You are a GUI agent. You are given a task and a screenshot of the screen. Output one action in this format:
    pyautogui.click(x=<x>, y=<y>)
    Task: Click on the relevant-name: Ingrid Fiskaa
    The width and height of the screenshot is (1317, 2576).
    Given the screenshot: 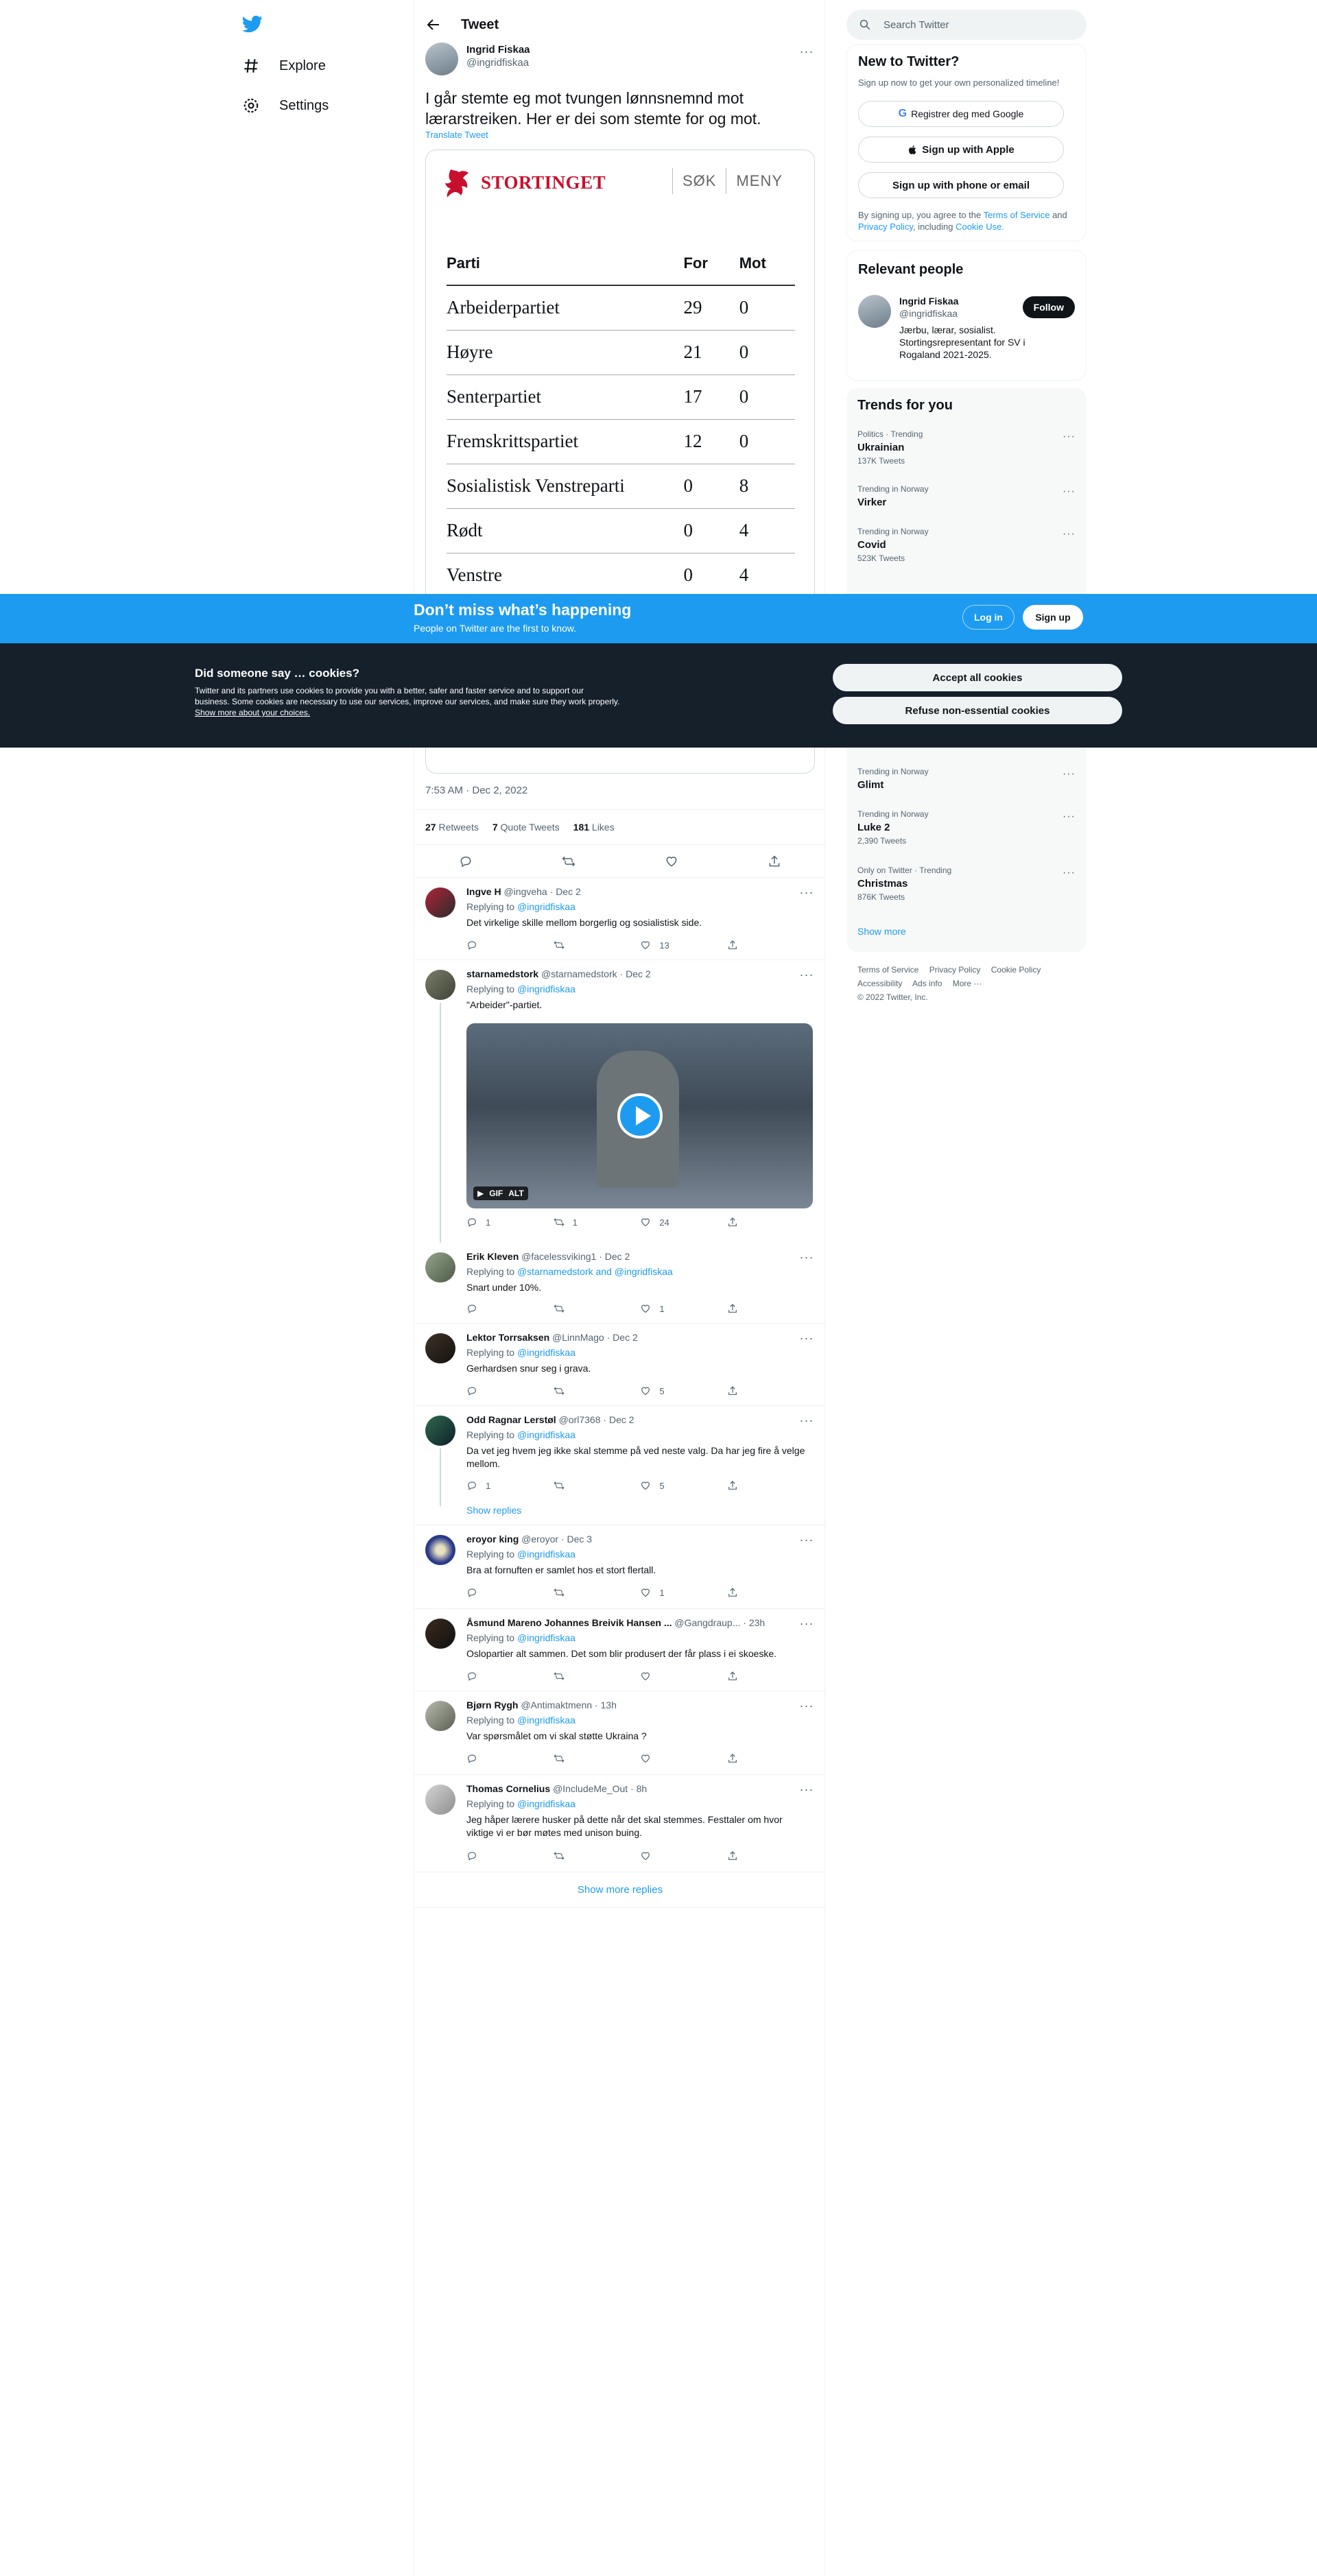 What is the action you would take?
    pyautogui.click(x=967, y=301)
    